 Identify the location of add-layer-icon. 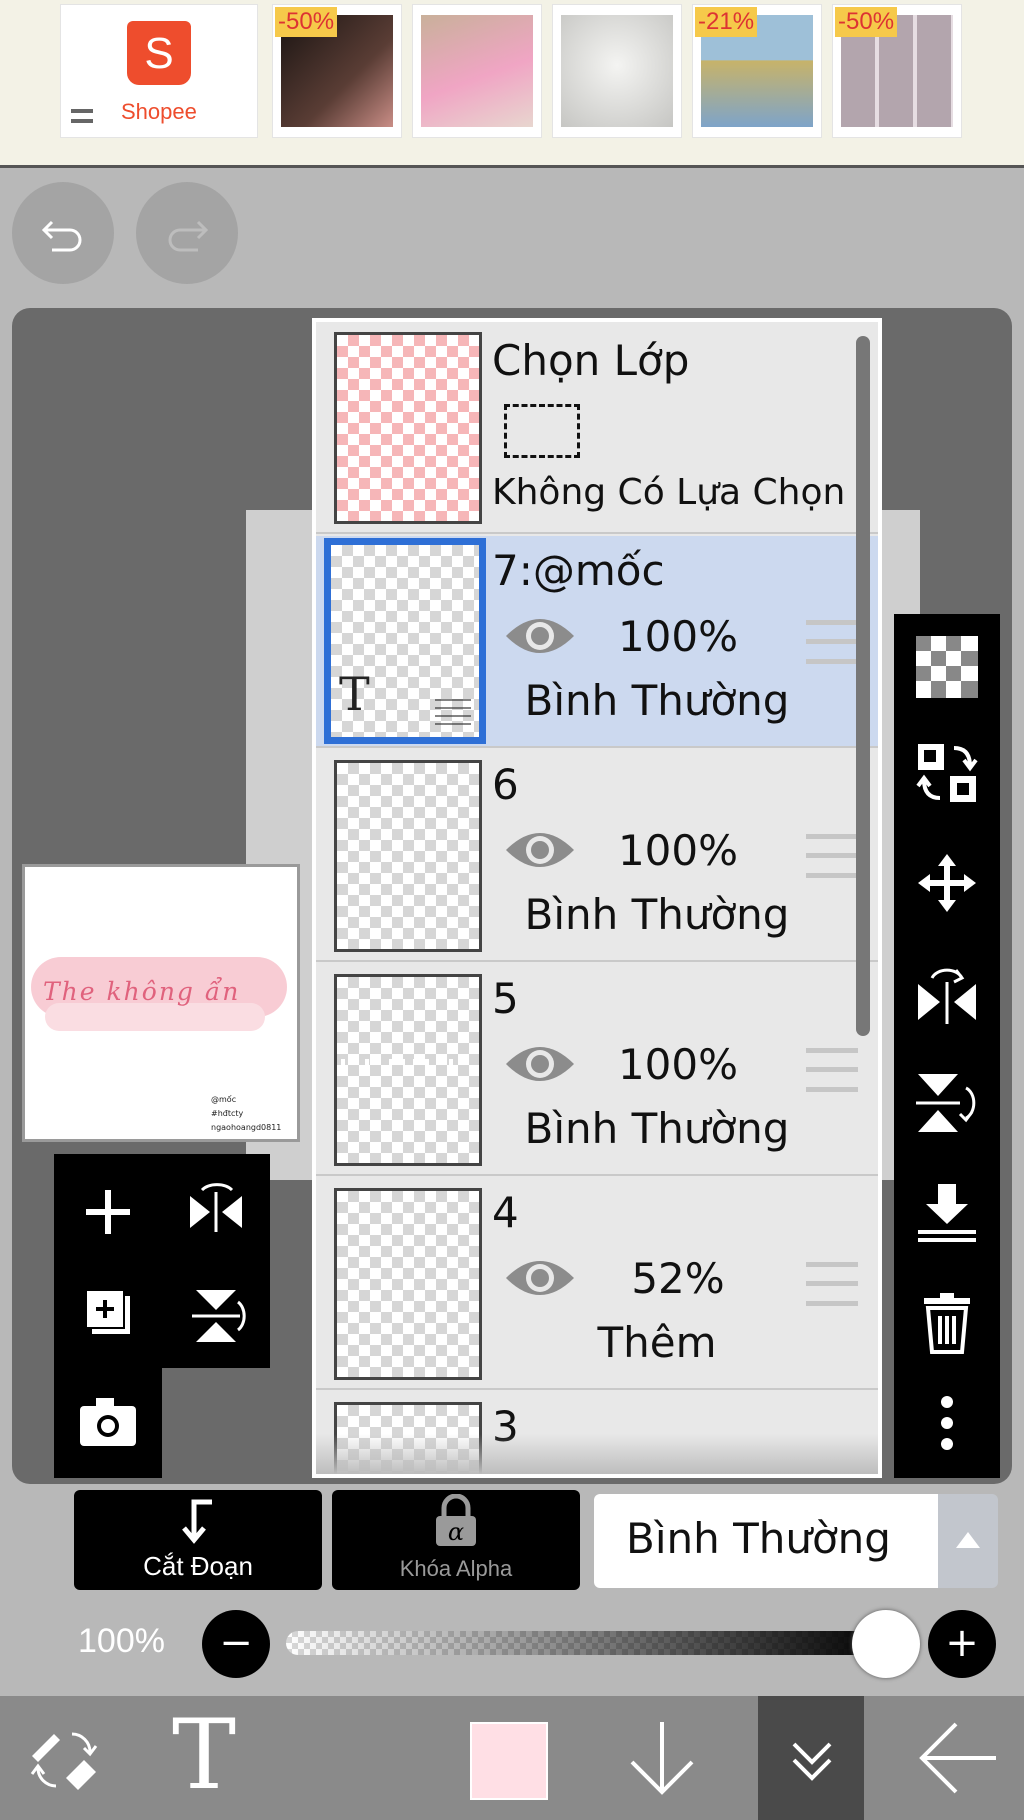
(108, 1212).